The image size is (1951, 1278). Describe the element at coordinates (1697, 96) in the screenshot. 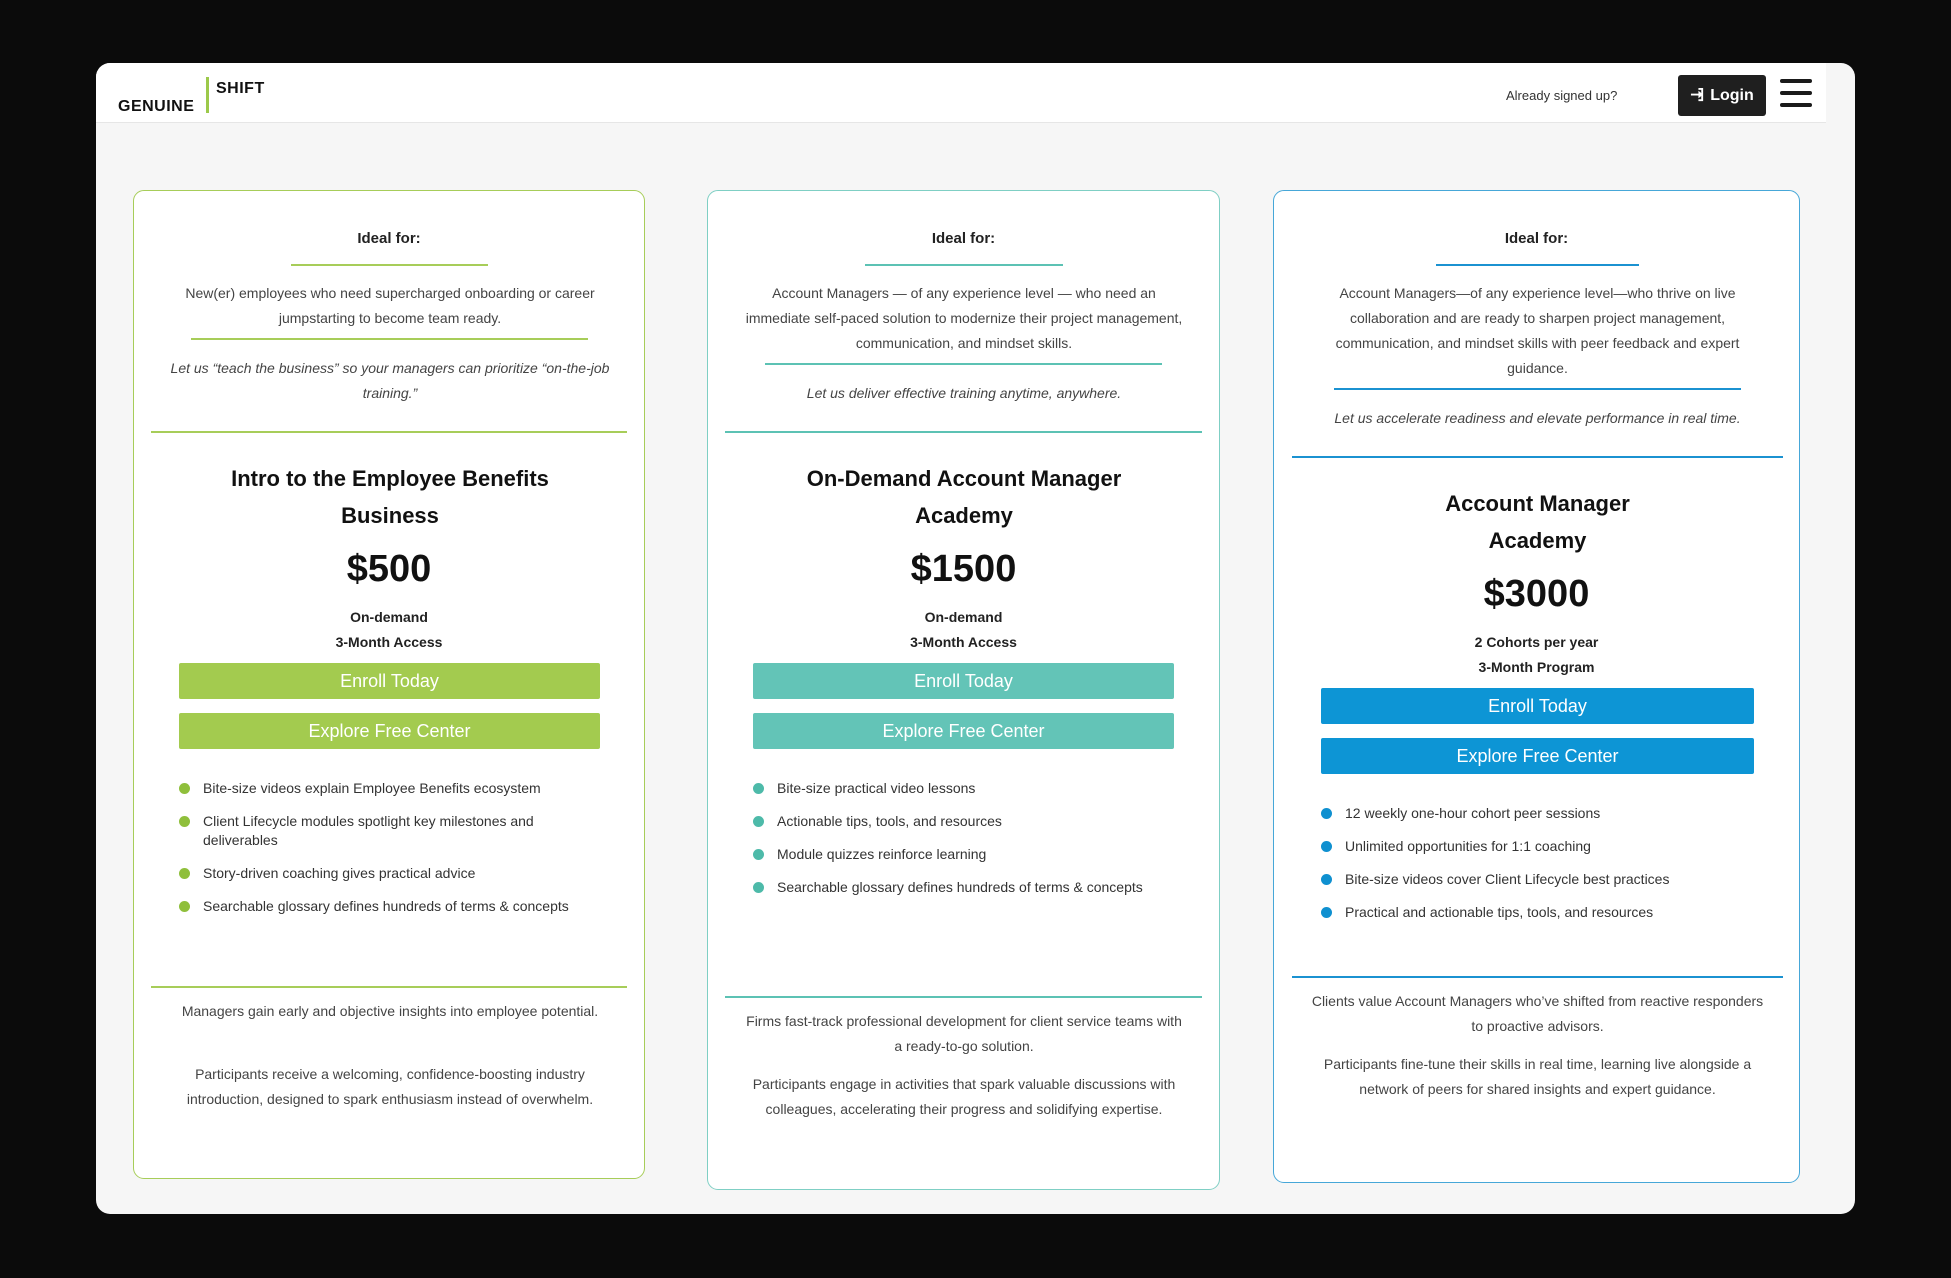

I see `sign-in-icon` at that location.